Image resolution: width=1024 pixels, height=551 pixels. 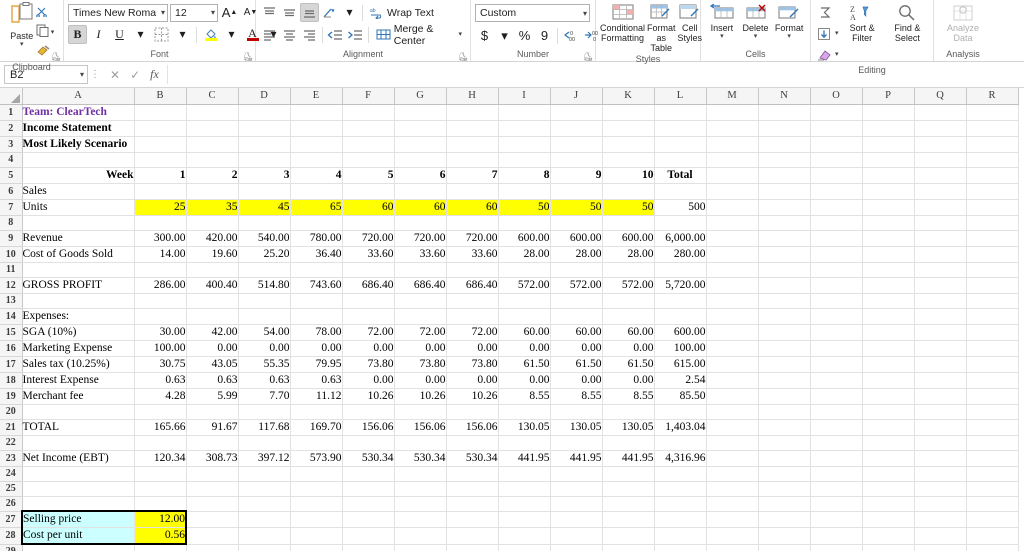 What do you see at coordinates (680, 128) in the screenshot?
I see `cell-L2` at bounding box center [680, 128].